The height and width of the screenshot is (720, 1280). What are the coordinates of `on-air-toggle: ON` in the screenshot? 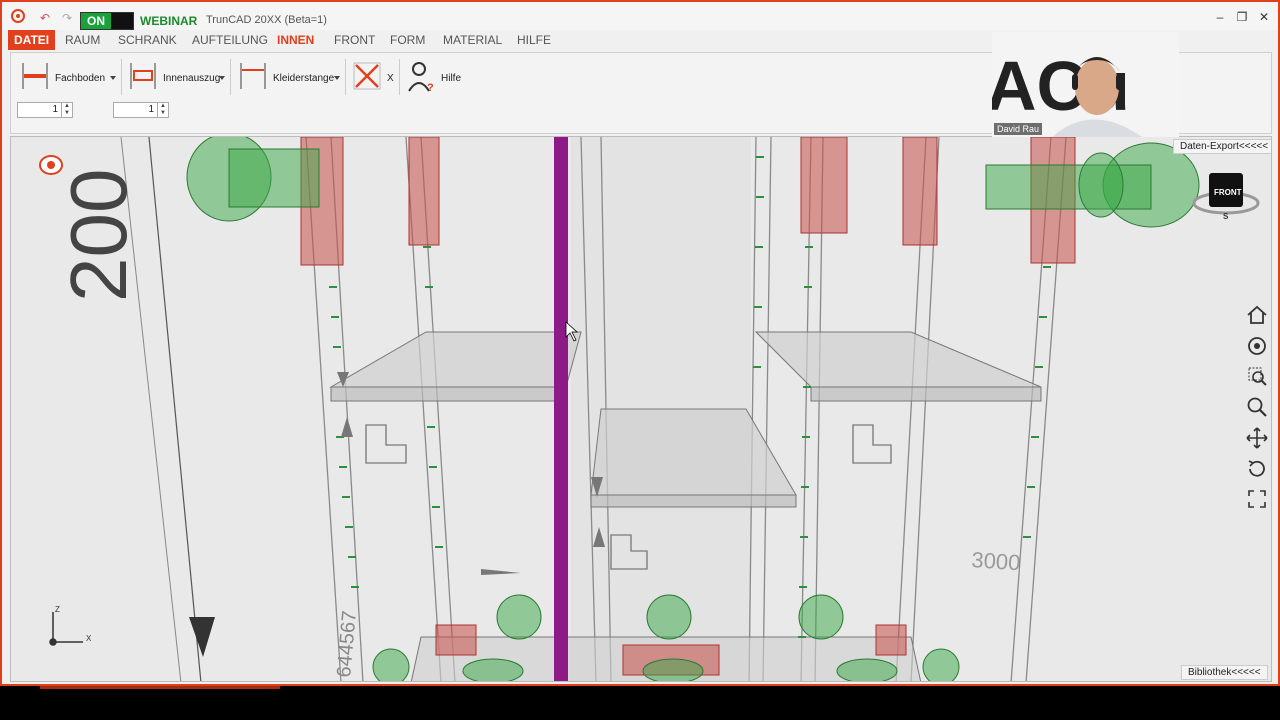 It's located at (107, 21).